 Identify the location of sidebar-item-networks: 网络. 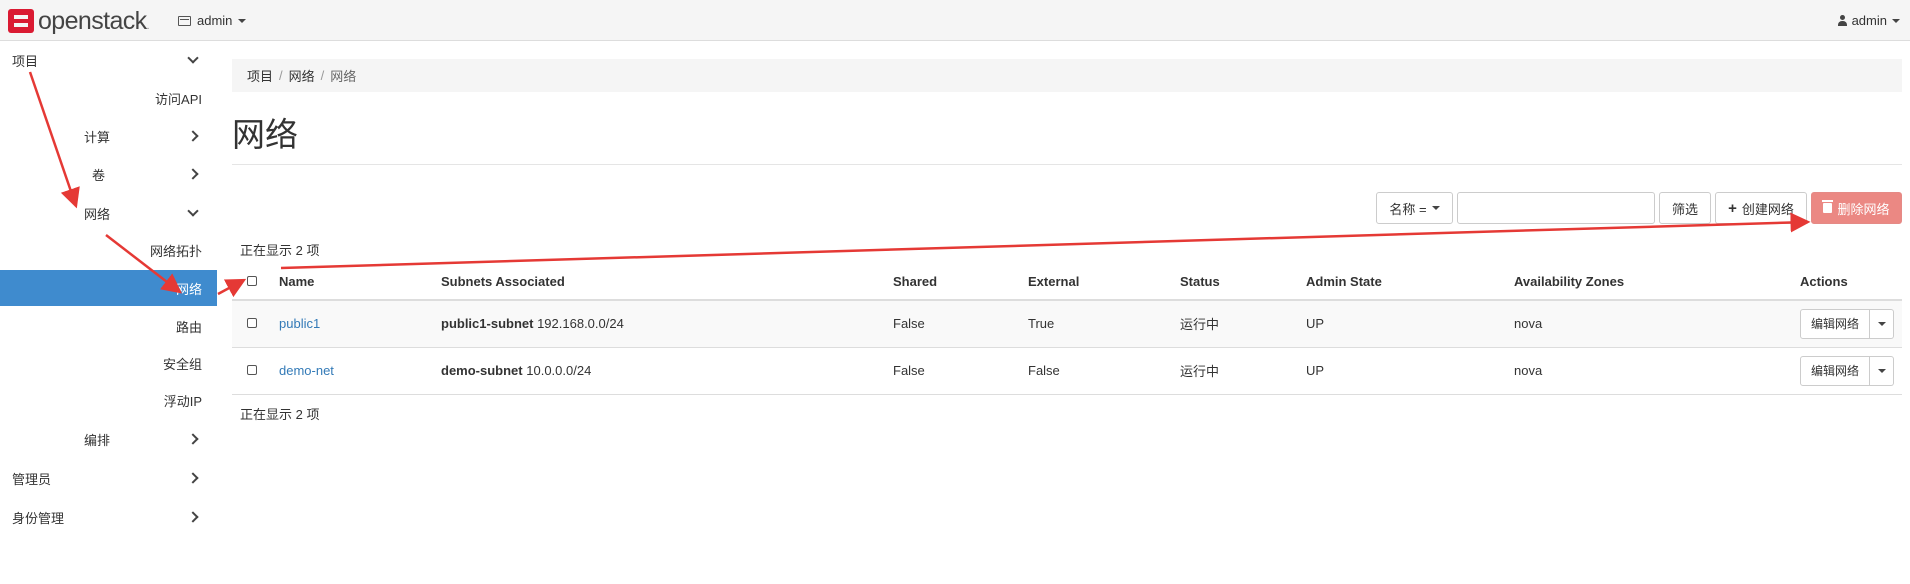
(108, 288).